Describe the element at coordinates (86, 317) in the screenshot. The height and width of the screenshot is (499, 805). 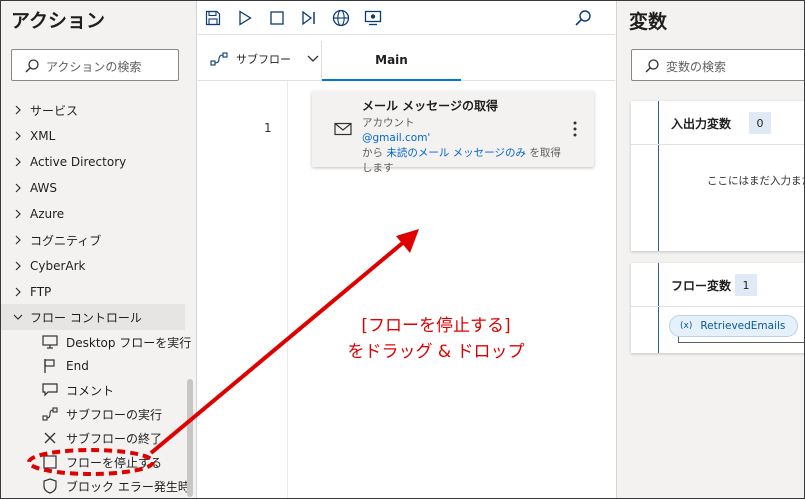
I see `category-label: フロー コントロール` at that location.